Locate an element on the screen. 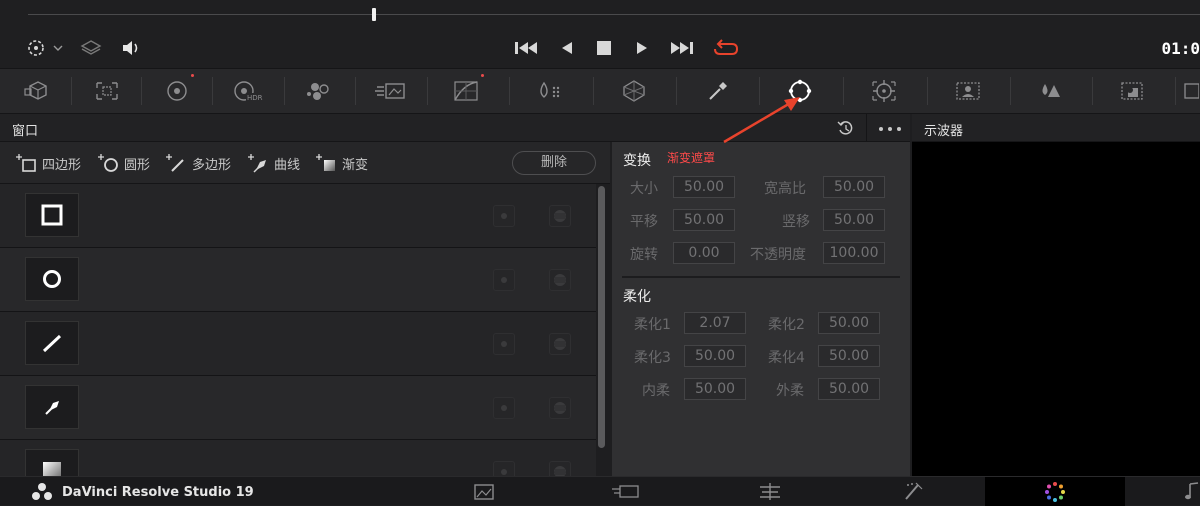 This screenshot has width=1200, height=506. raw-grid-icon is located at coordinates (107, 91).